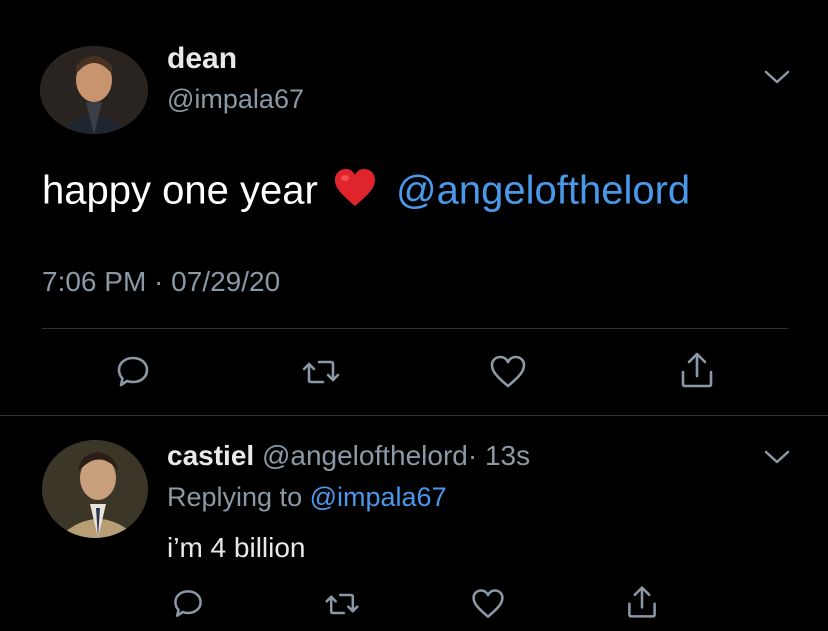 This screenshot has height=631, width=828. What do you see at coordinates (236, 547) in the screenshot?
I see `reply-text: i’m 4 billion` at bounding box center [236, 547].